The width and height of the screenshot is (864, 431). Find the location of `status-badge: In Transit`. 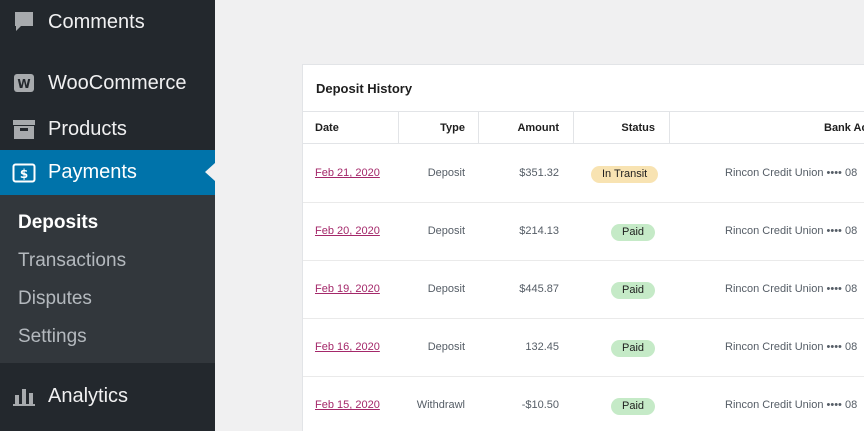

status-badge: In Transit is located at coordinates (625, 174).